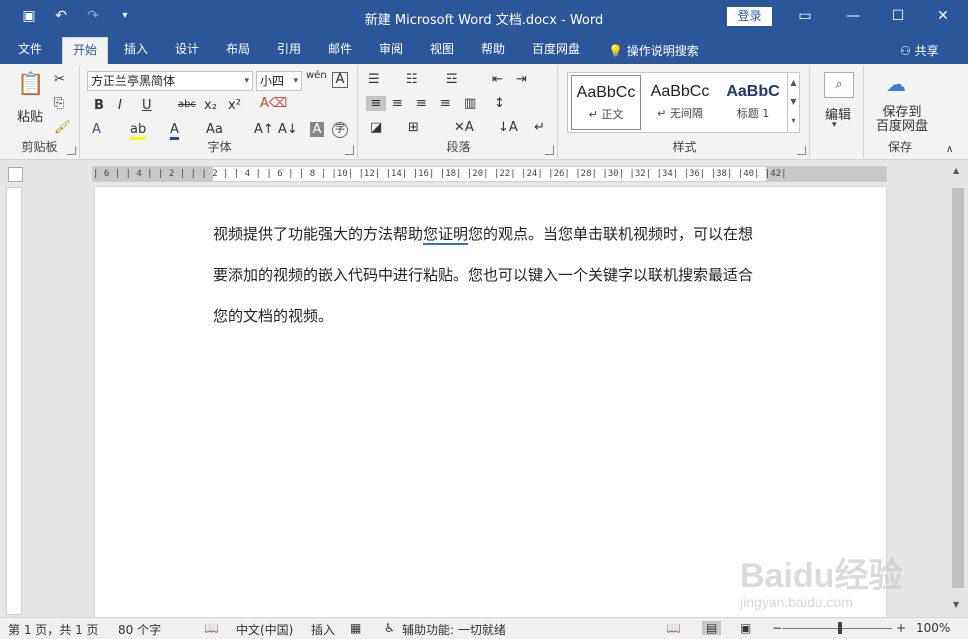 This screenshot has width=968, height=639. What do you see at coordinates (211, 628) in the screenshot?
I see `proofing-icon: 📖` at bounding box center [211, 628].